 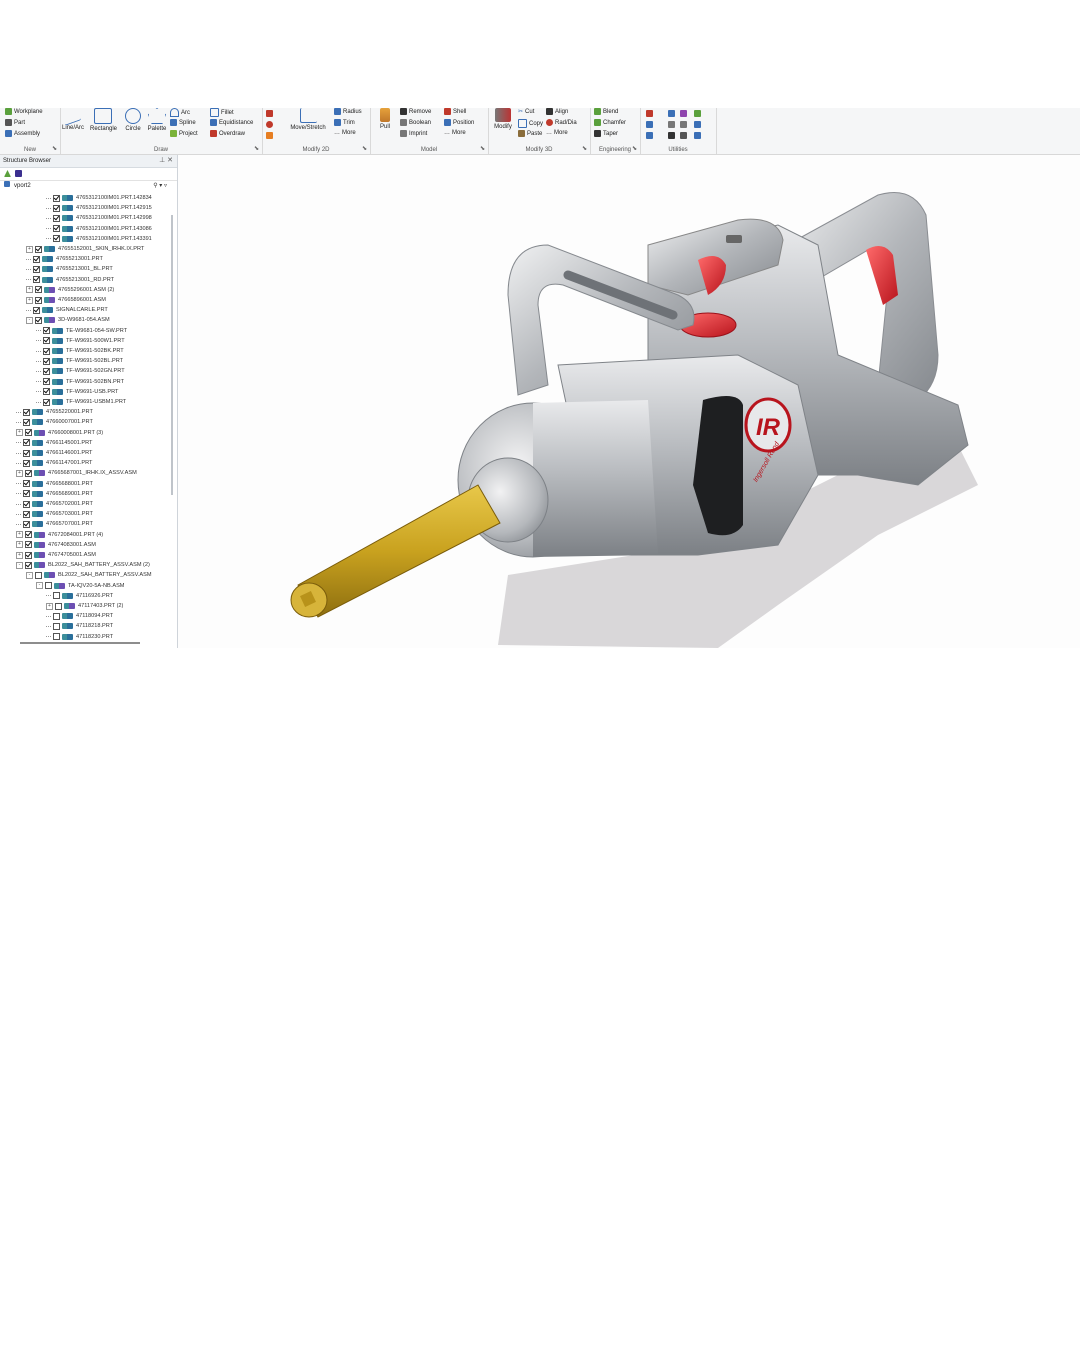 I want to click on tree-row: +47672084001.PRT (4), so click(x=59, y=535).